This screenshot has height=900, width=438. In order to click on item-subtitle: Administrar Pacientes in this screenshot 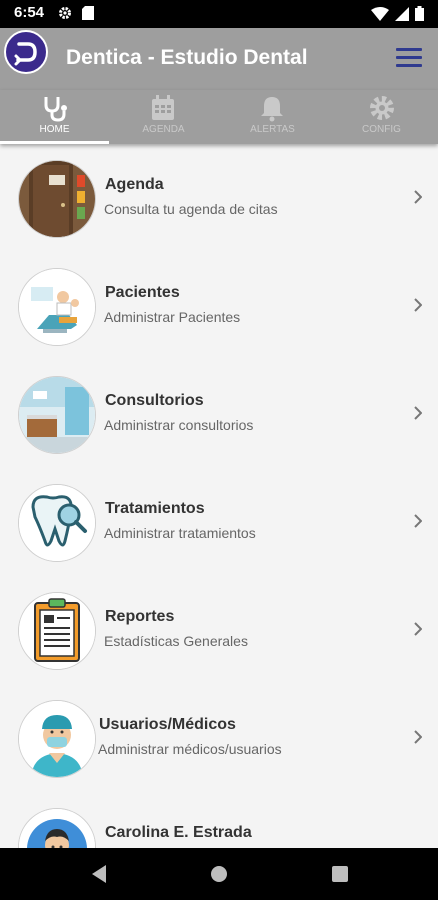, I will do `click(172, 317)`.